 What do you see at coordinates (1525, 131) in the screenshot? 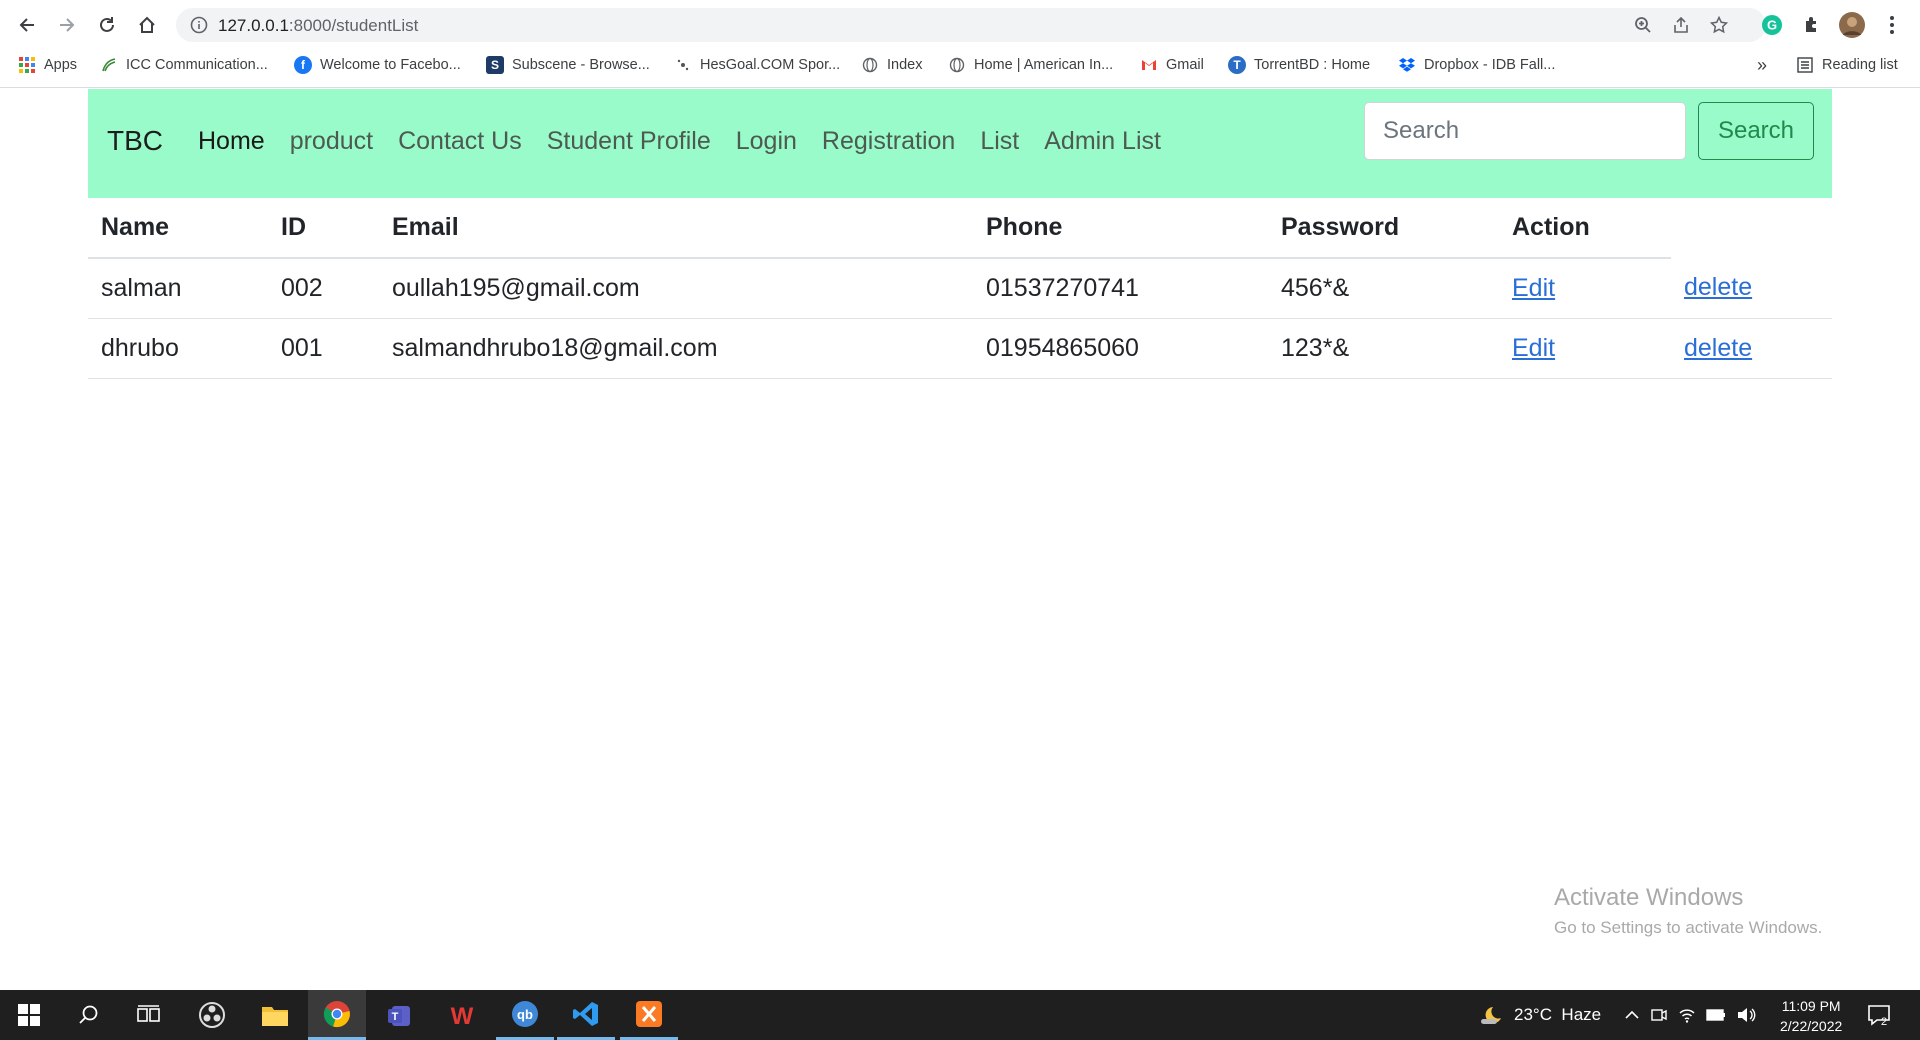
I see `search-input` at bounding box center [1525, 131].